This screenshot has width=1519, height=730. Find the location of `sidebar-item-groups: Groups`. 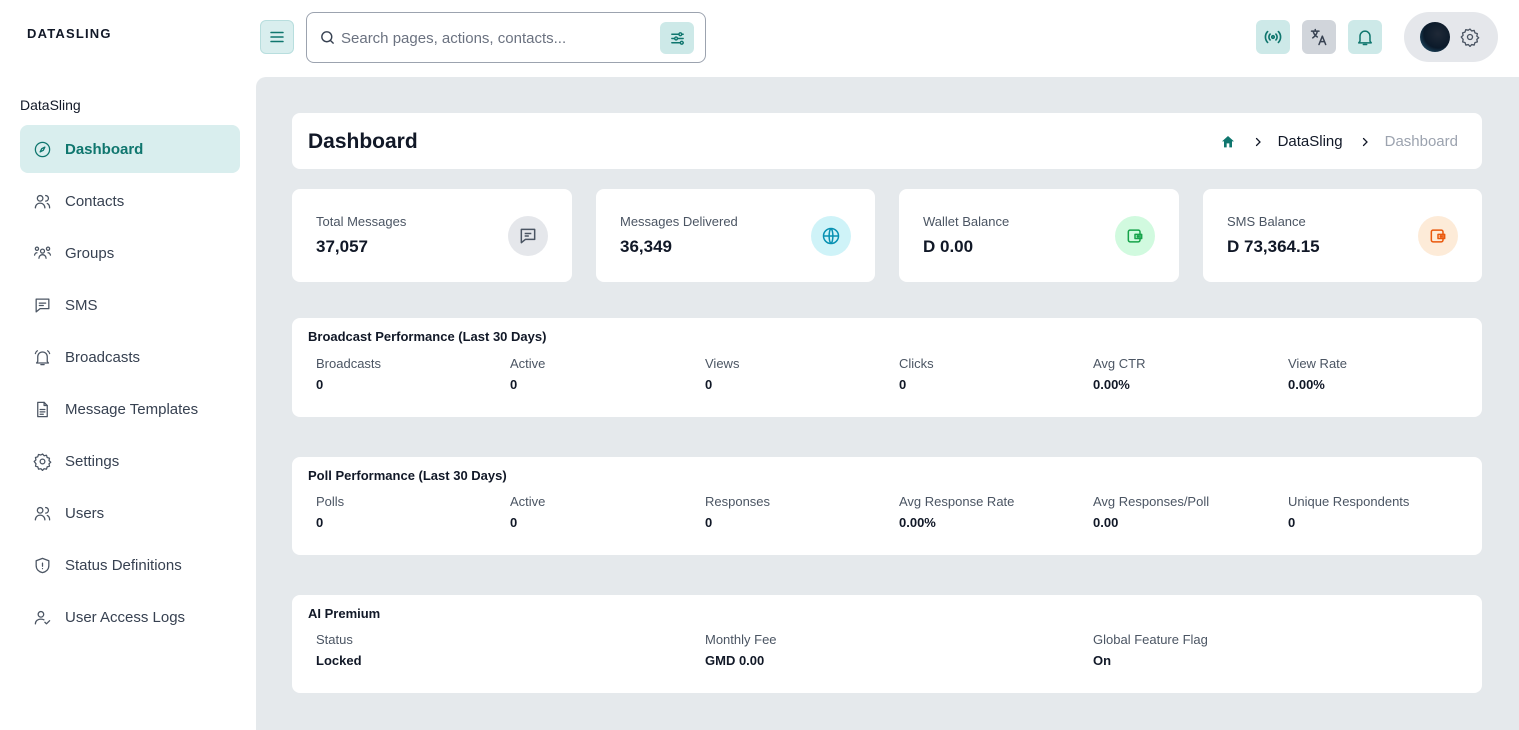

sidebar-item-groups: Groups is located at coordinates (130, 253).